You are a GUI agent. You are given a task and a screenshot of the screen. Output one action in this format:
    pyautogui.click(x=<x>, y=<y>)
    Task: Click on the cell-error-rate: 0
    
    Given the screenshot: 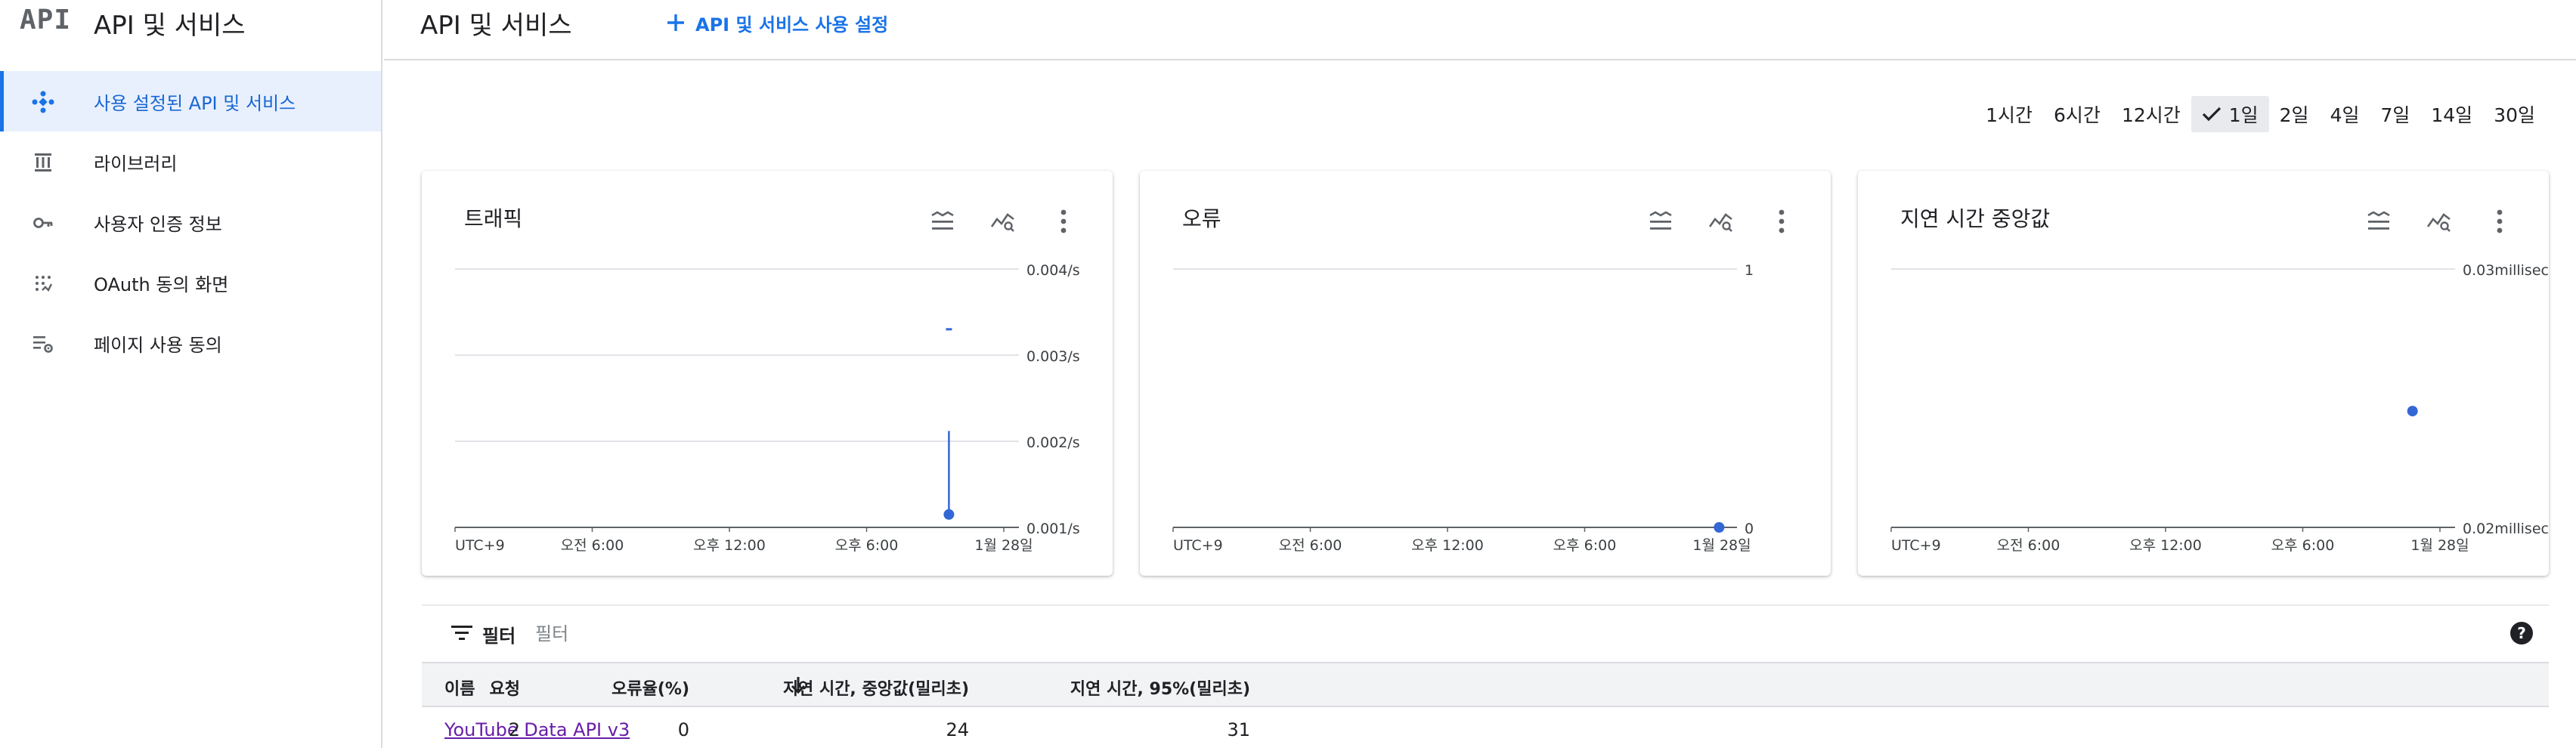 What is the action you would take?
    pyautogui.click(x=683, y=729)
    